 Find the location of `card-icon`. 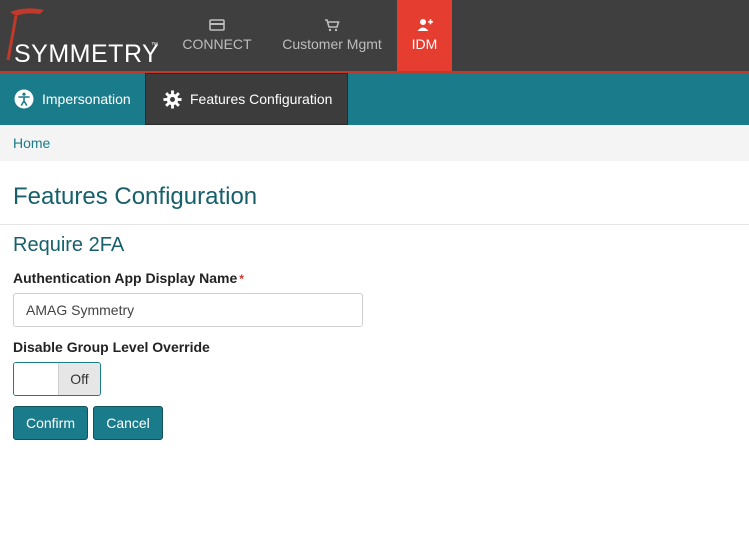

card-icon is located at coordinates (217, 25).